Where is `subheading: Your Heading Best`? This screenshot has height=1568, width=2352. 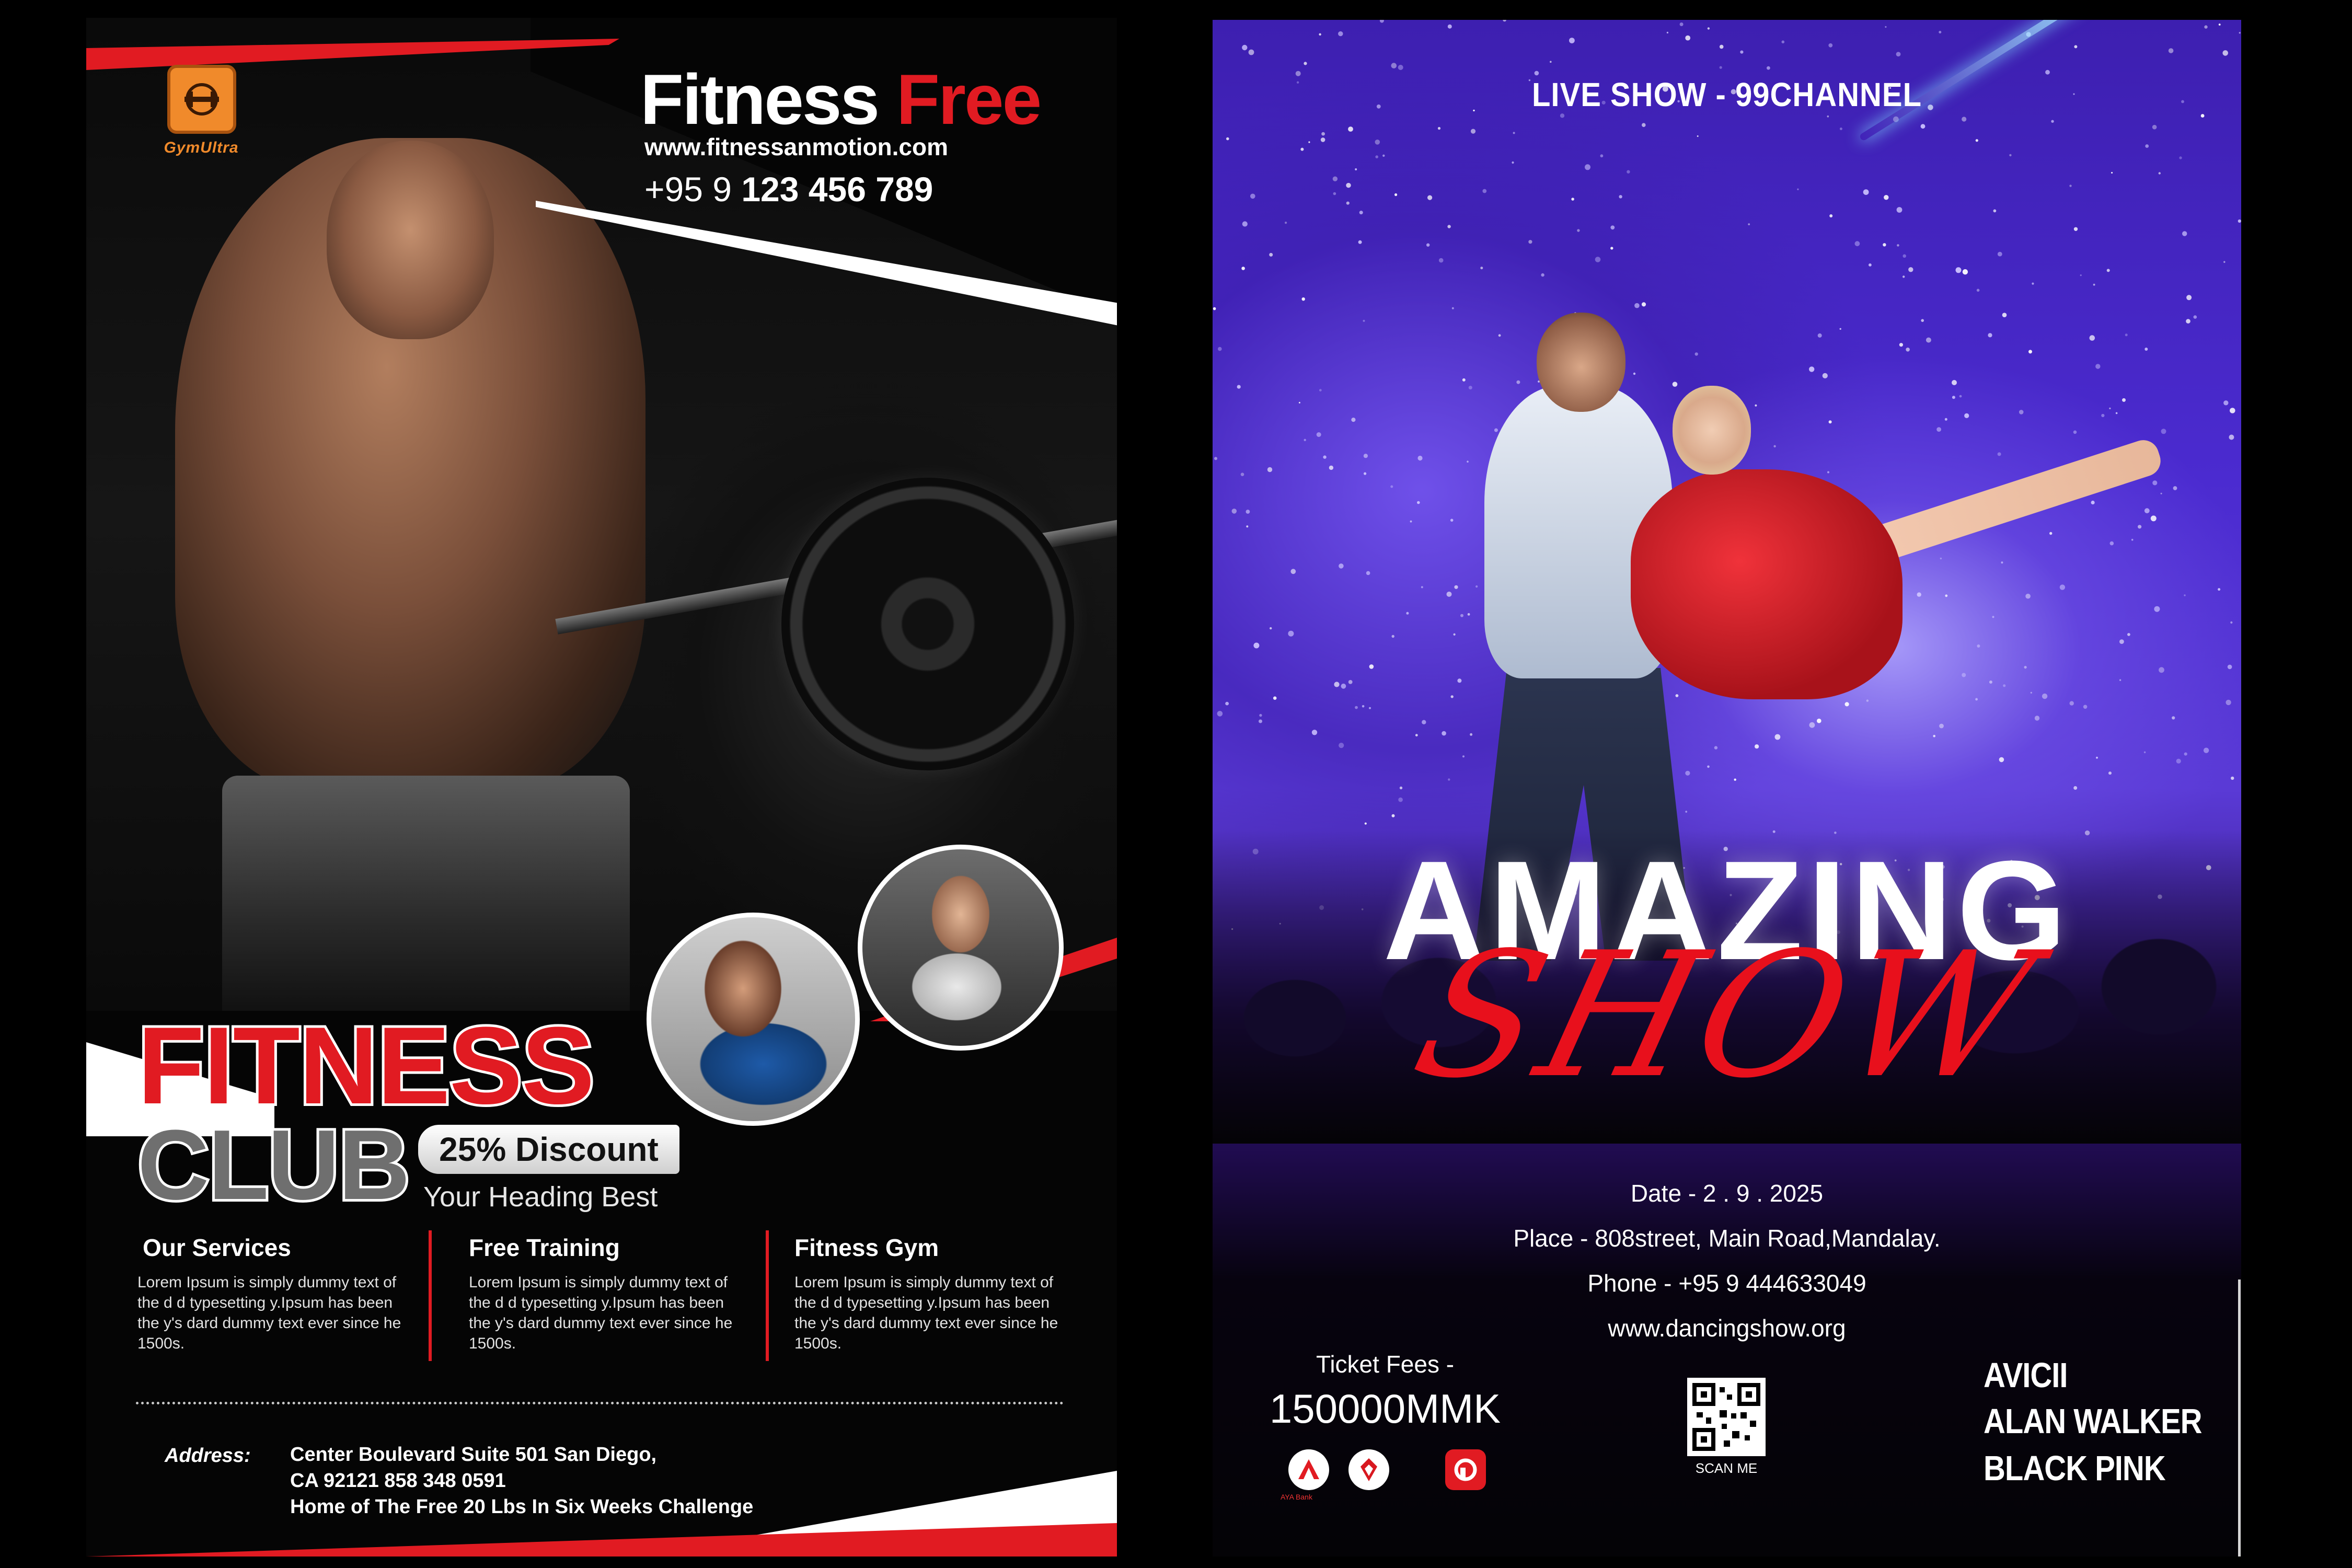 subheading: Your Heading Best is located at coordinates (540, 1197).